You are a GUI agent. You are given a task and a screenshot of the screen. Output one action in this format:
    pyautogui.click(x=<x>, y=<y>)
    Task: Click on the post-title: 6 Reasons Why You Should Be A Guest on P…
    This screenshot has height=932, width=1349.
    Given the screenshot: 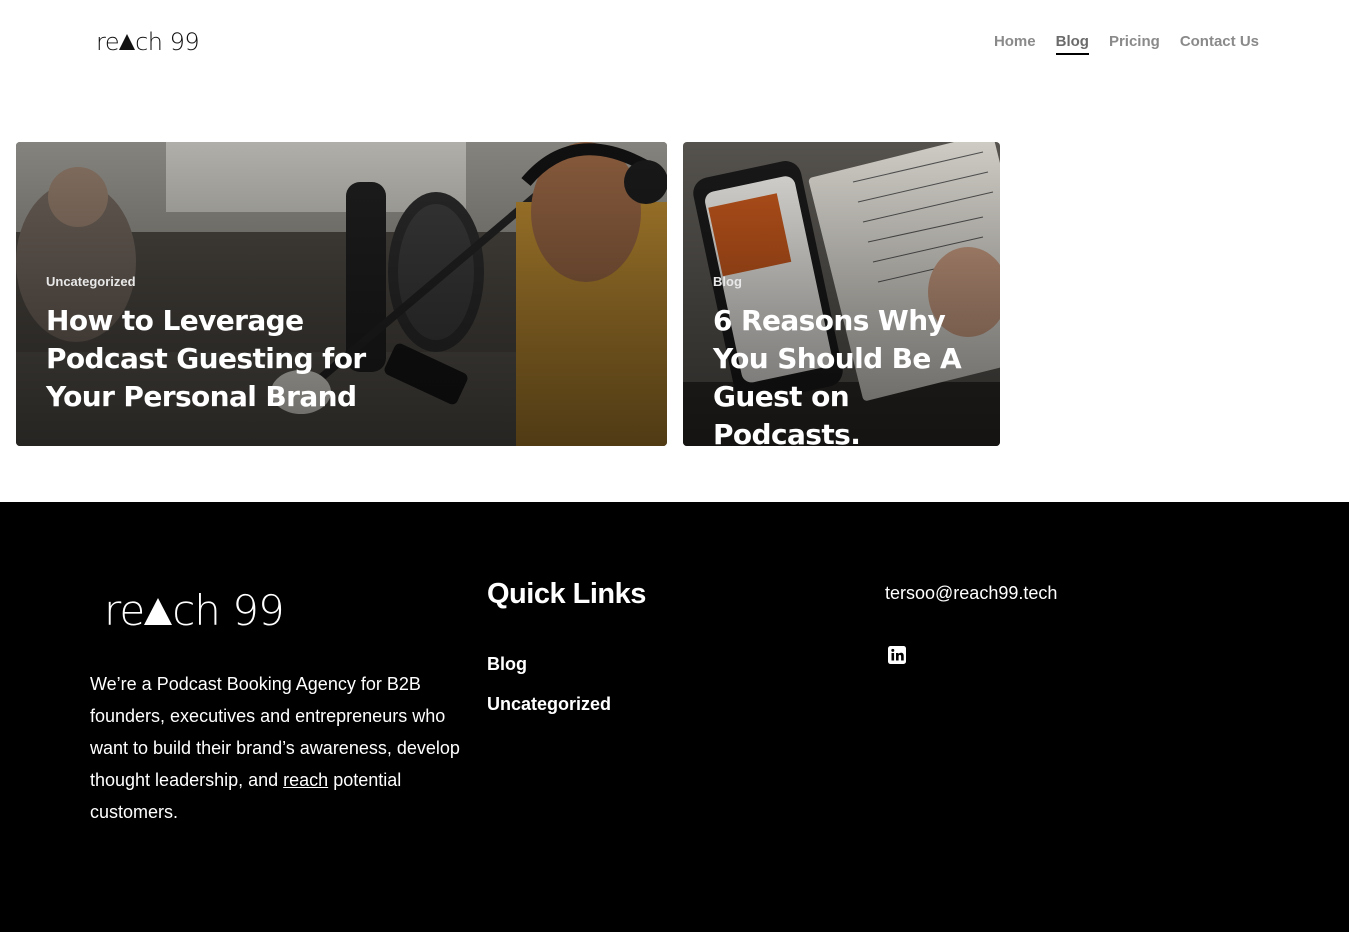 What is the action you would take?
    pyautogui.click(x=853, y=374)
    